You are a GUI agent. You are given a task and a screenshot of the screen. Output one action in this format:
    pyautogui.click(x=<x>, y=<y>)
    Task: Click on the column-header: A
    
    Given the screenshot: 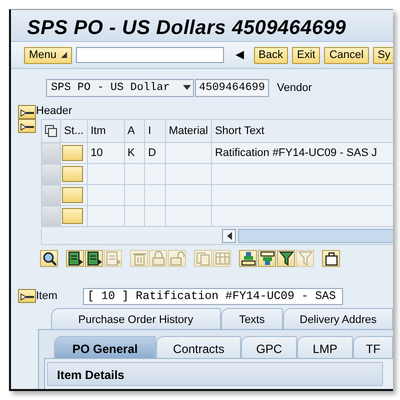 What is the action you would take?
    pyautogui.click(x=134, y=131)
    